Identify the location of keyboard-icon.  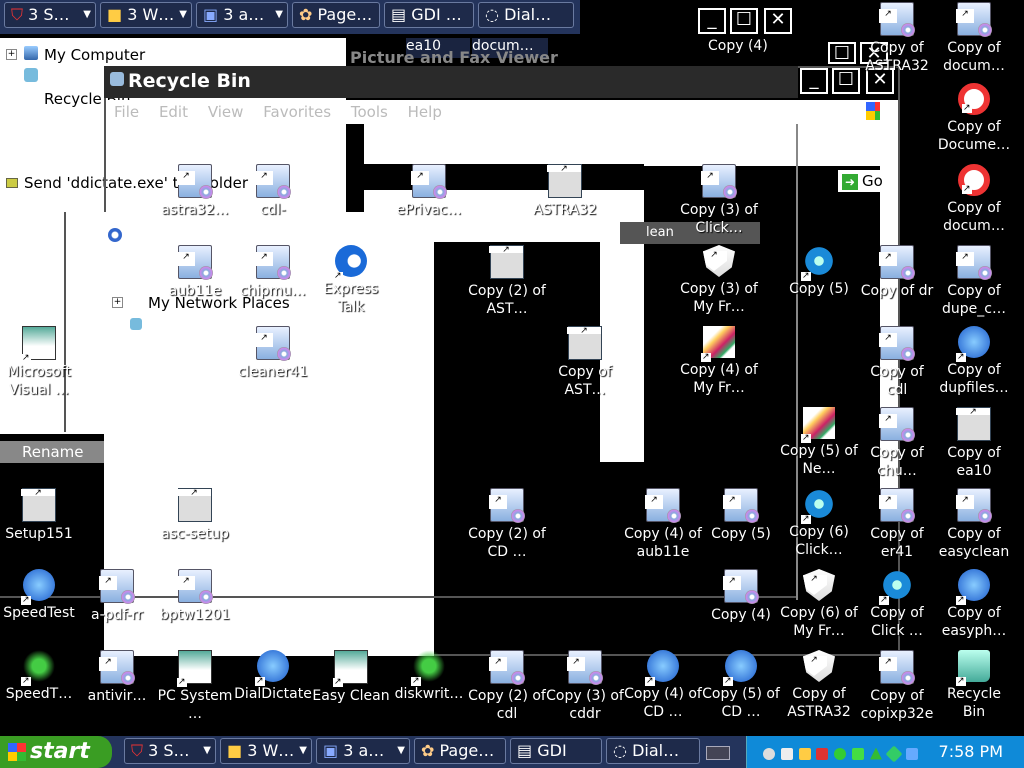
(718, 753).